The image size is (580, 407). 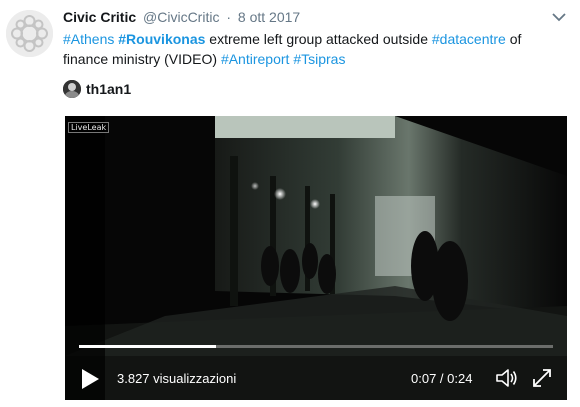 What do you see at coordinates (29, 33) in the screenshot?
I see `author-avatar` at bounding box center [29, 33].